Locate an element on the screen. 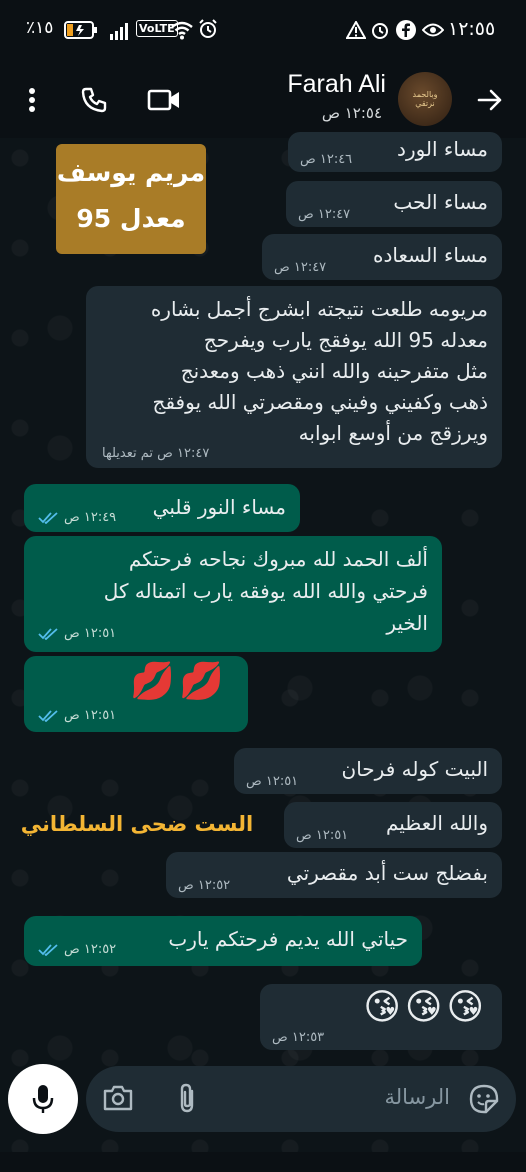  video-call-icon is located at coordinates (164, 100).